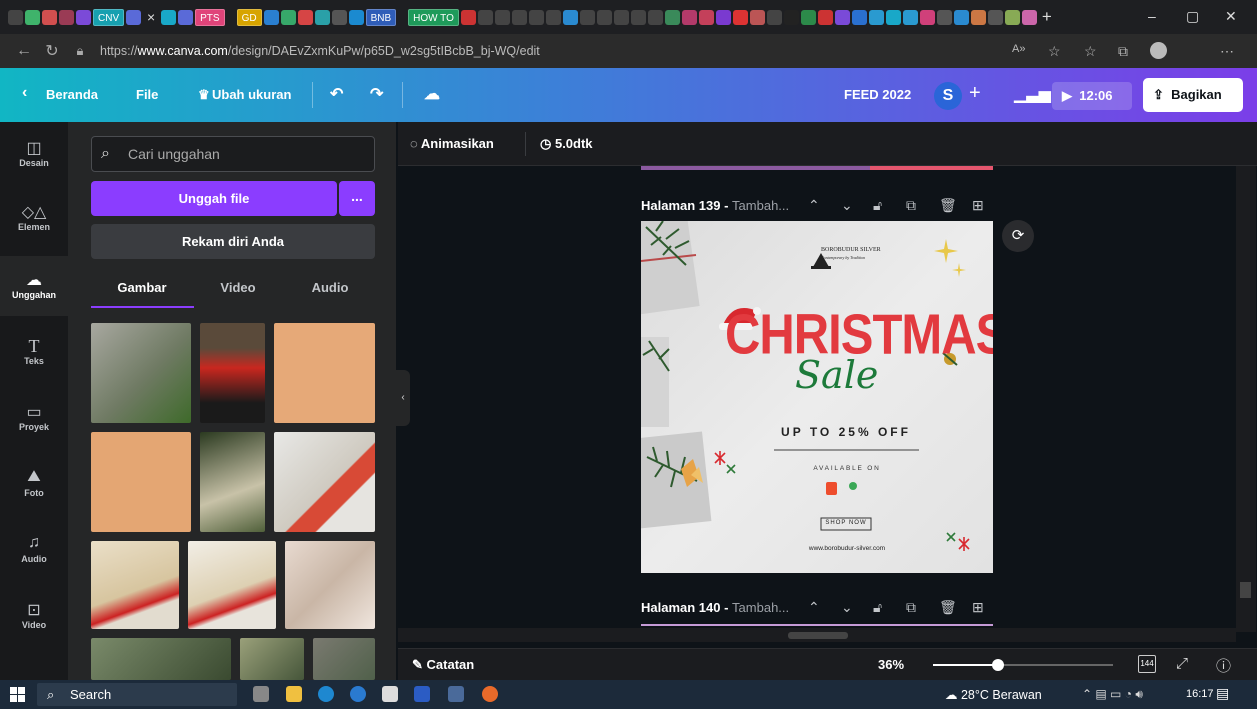 The image size is (1257, 709). I want to click on undo-icon: ↶, so click(336, 94).